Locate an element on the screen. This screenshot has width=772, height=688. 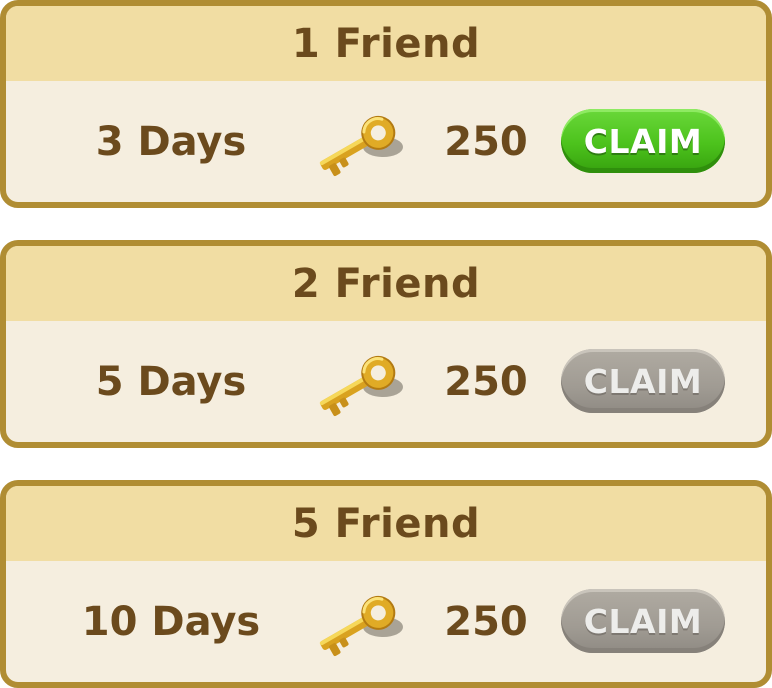
reward-card-header: 2 Friend is located at coordinates (386, 283).